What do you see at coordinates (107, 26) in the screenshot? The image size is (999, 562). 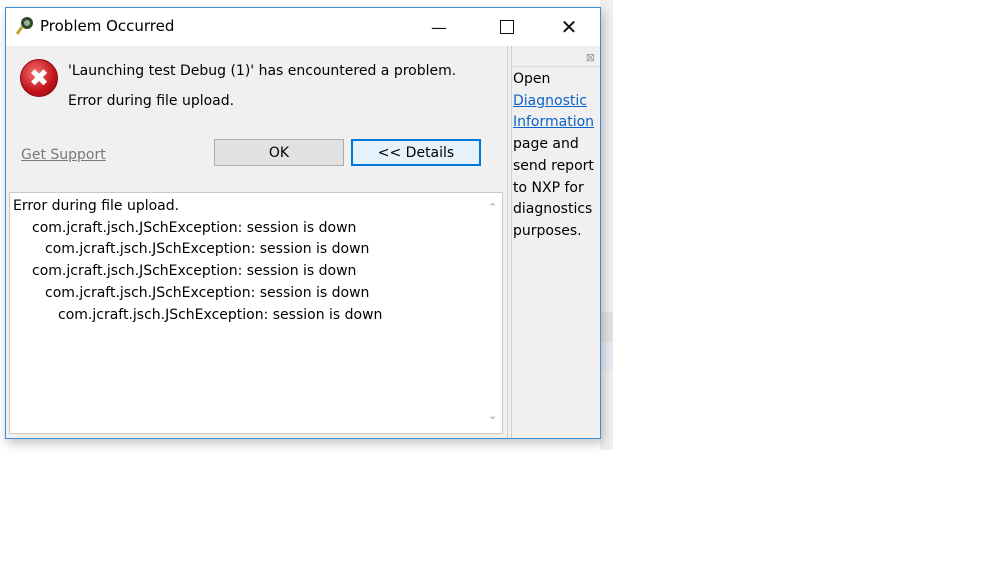 I see `dialog-title: Problem Occurred` at bounding box center [107, 26].